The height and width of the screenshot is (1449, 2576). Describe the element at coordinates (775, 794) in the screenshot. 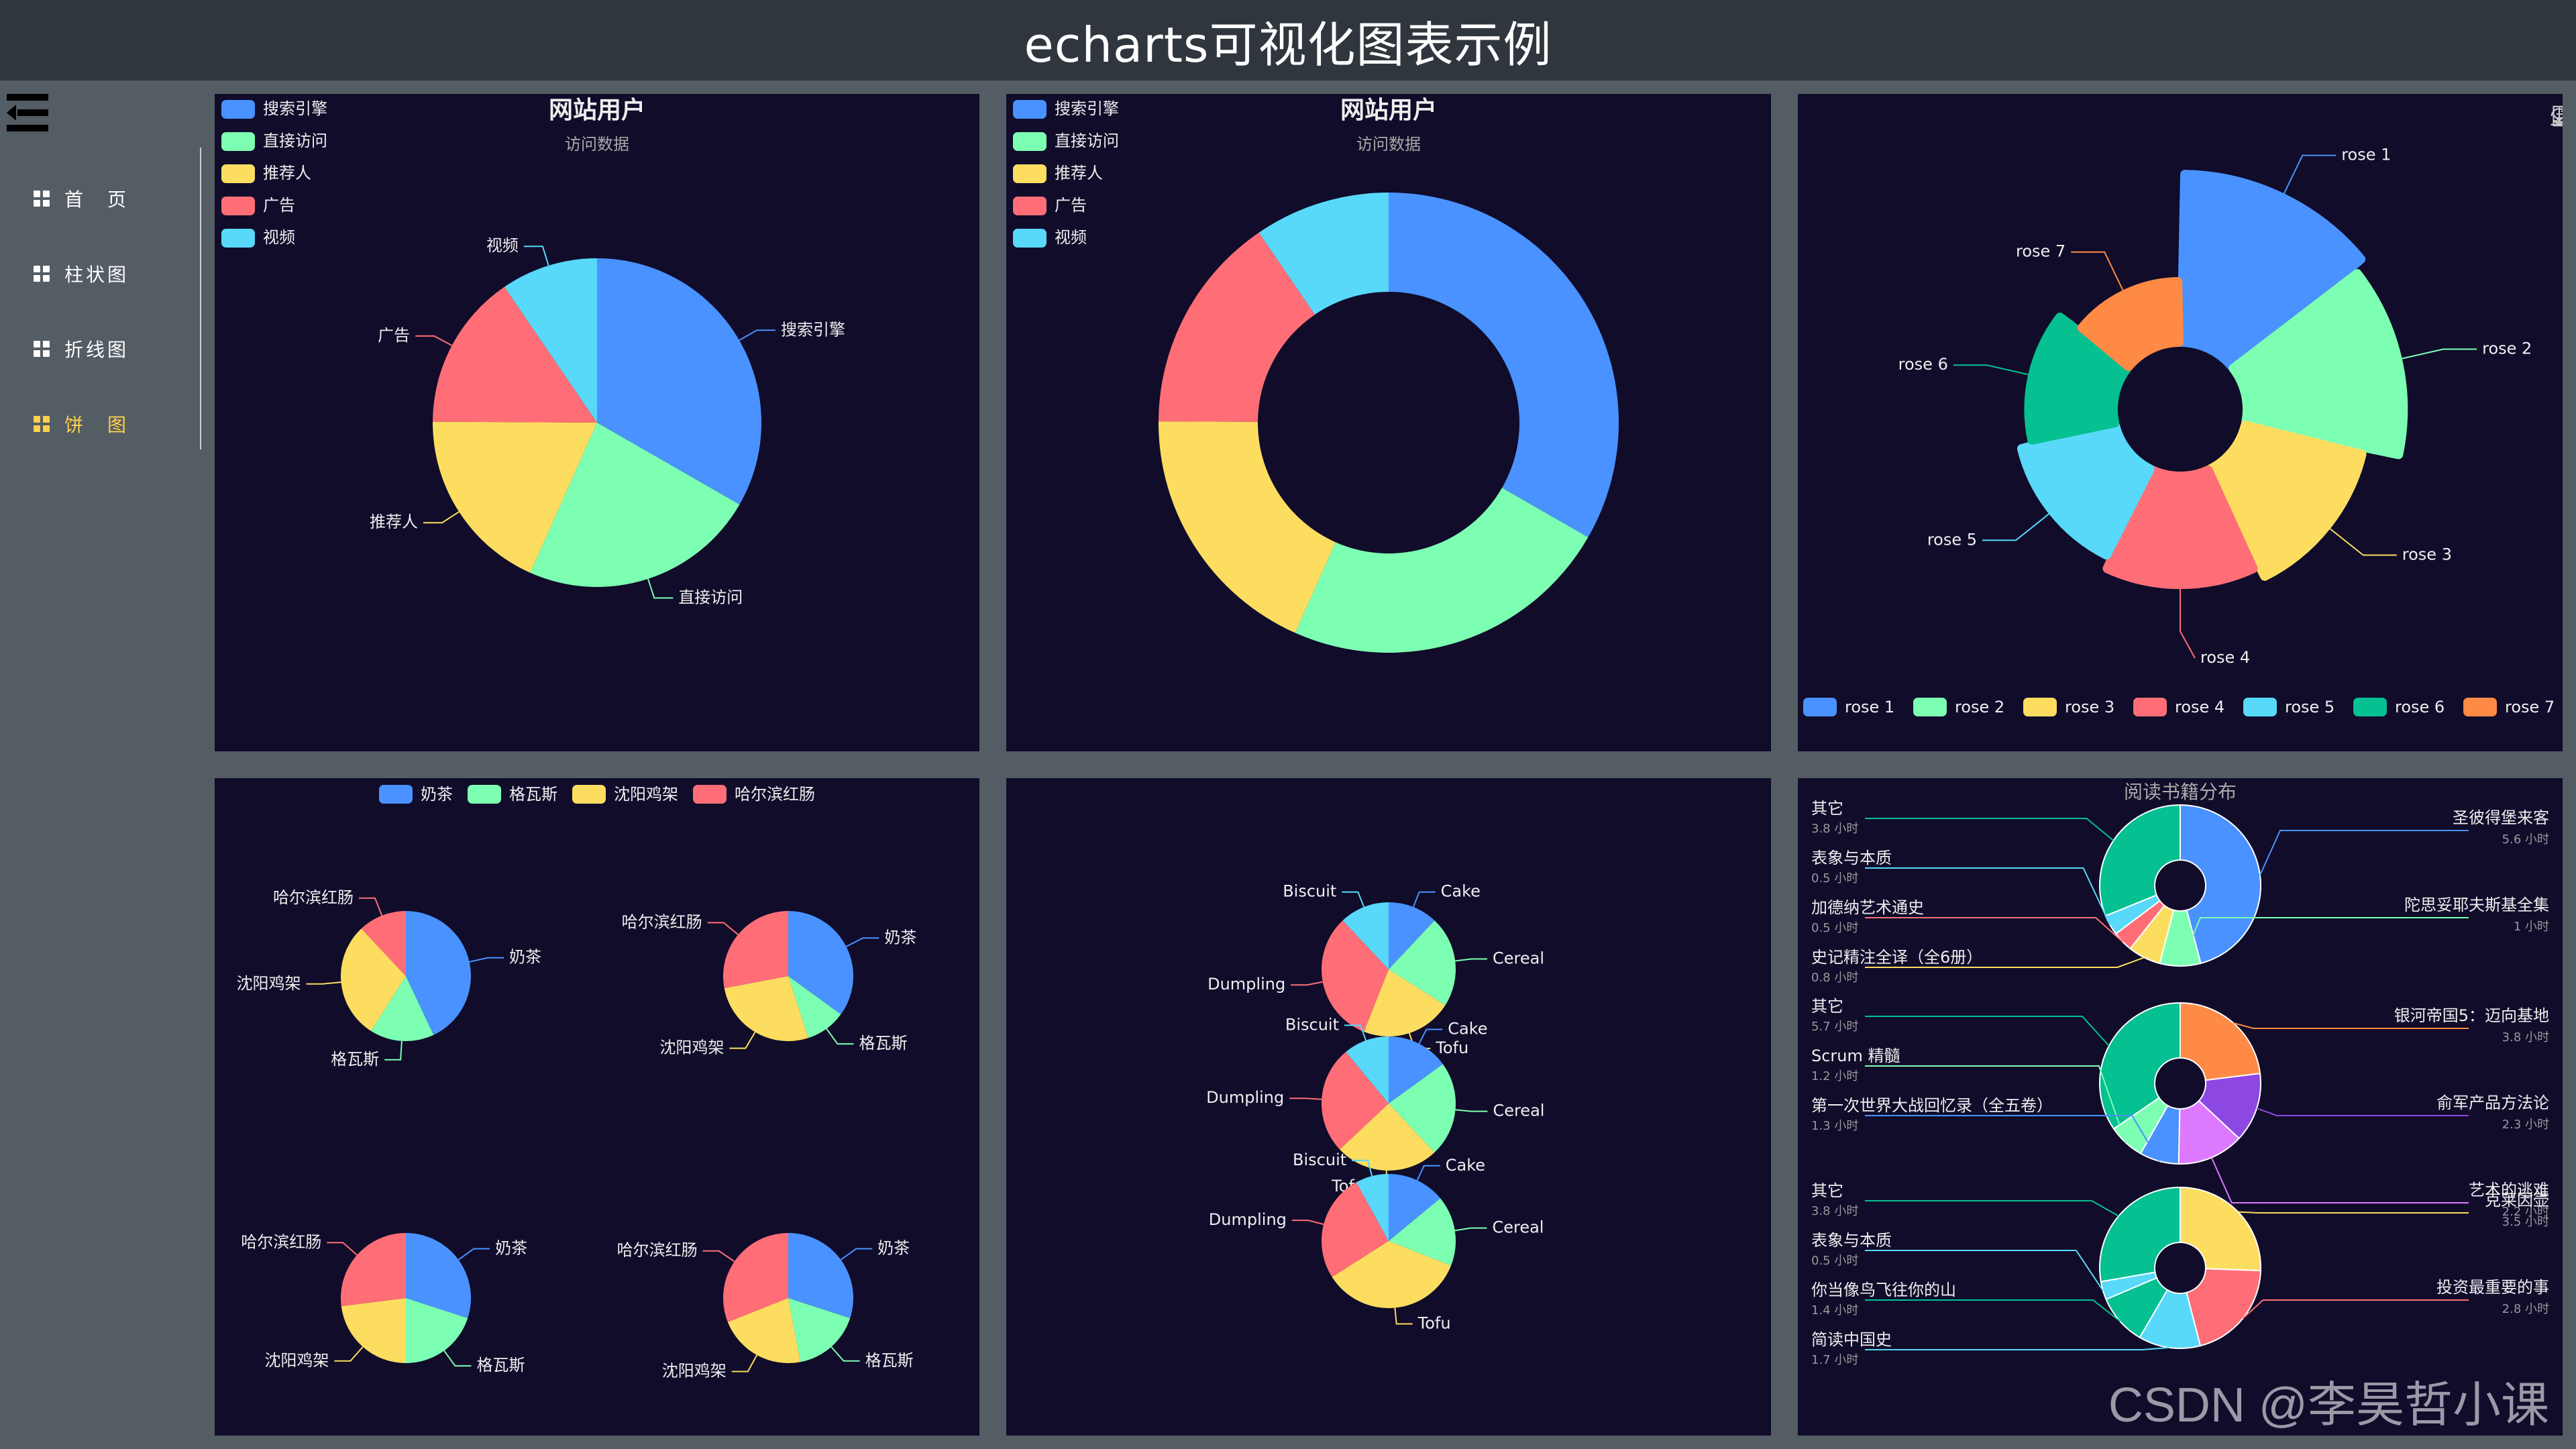

I see `legend-label: 哈尔滨红肠` at that location.